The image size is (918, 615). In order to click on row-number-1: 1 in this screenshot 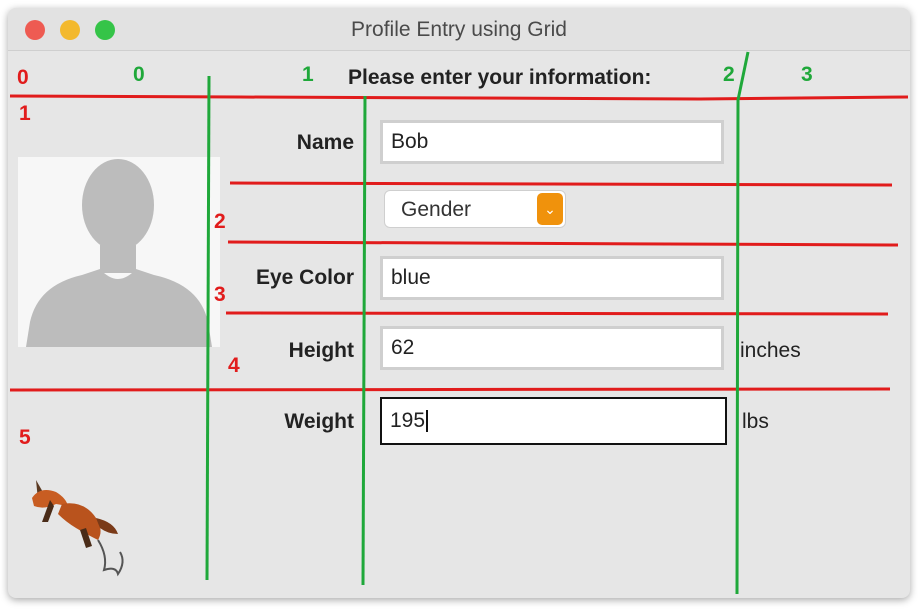, I will do `click(25, 113)`.